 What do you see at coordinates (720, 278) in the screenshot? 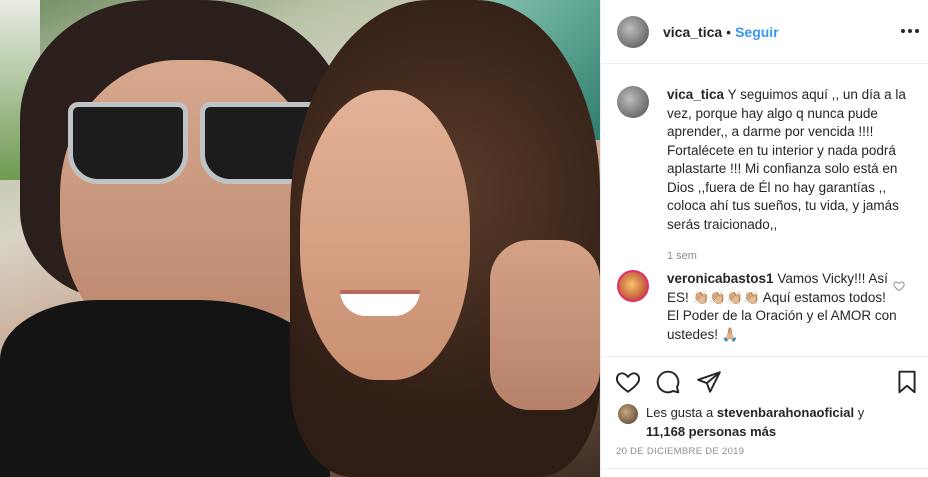
I see `comment-username: veronicabastos1` at bounding box center [720, 278].